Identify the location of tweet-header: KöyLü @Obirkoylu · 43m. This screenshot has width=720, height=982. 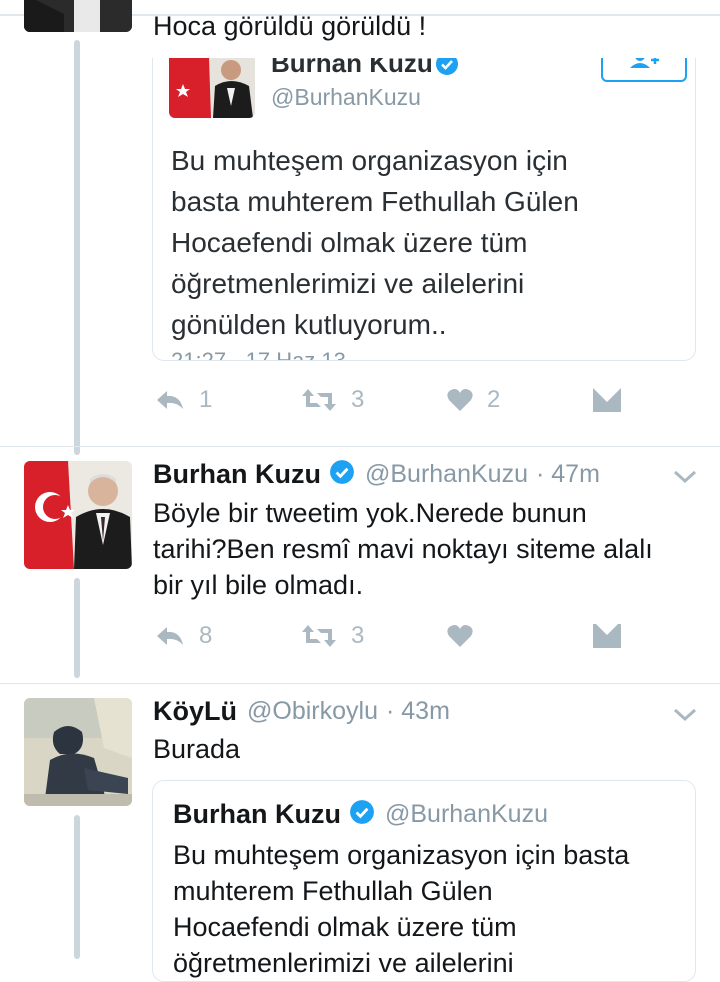
(301, 711).